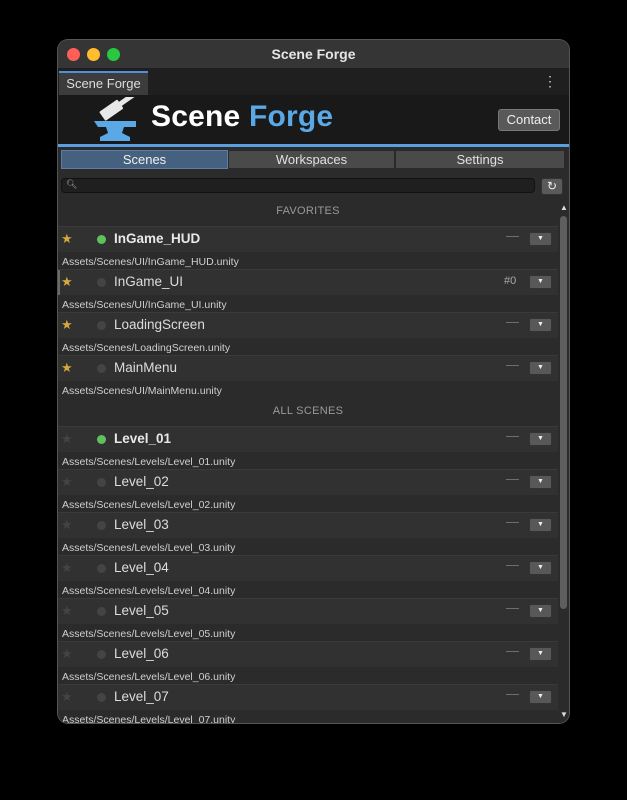  What do you see at coordinates (563, 412) in the screenshot?
I see `scroll-thumb` at bounding box center [563, 412].